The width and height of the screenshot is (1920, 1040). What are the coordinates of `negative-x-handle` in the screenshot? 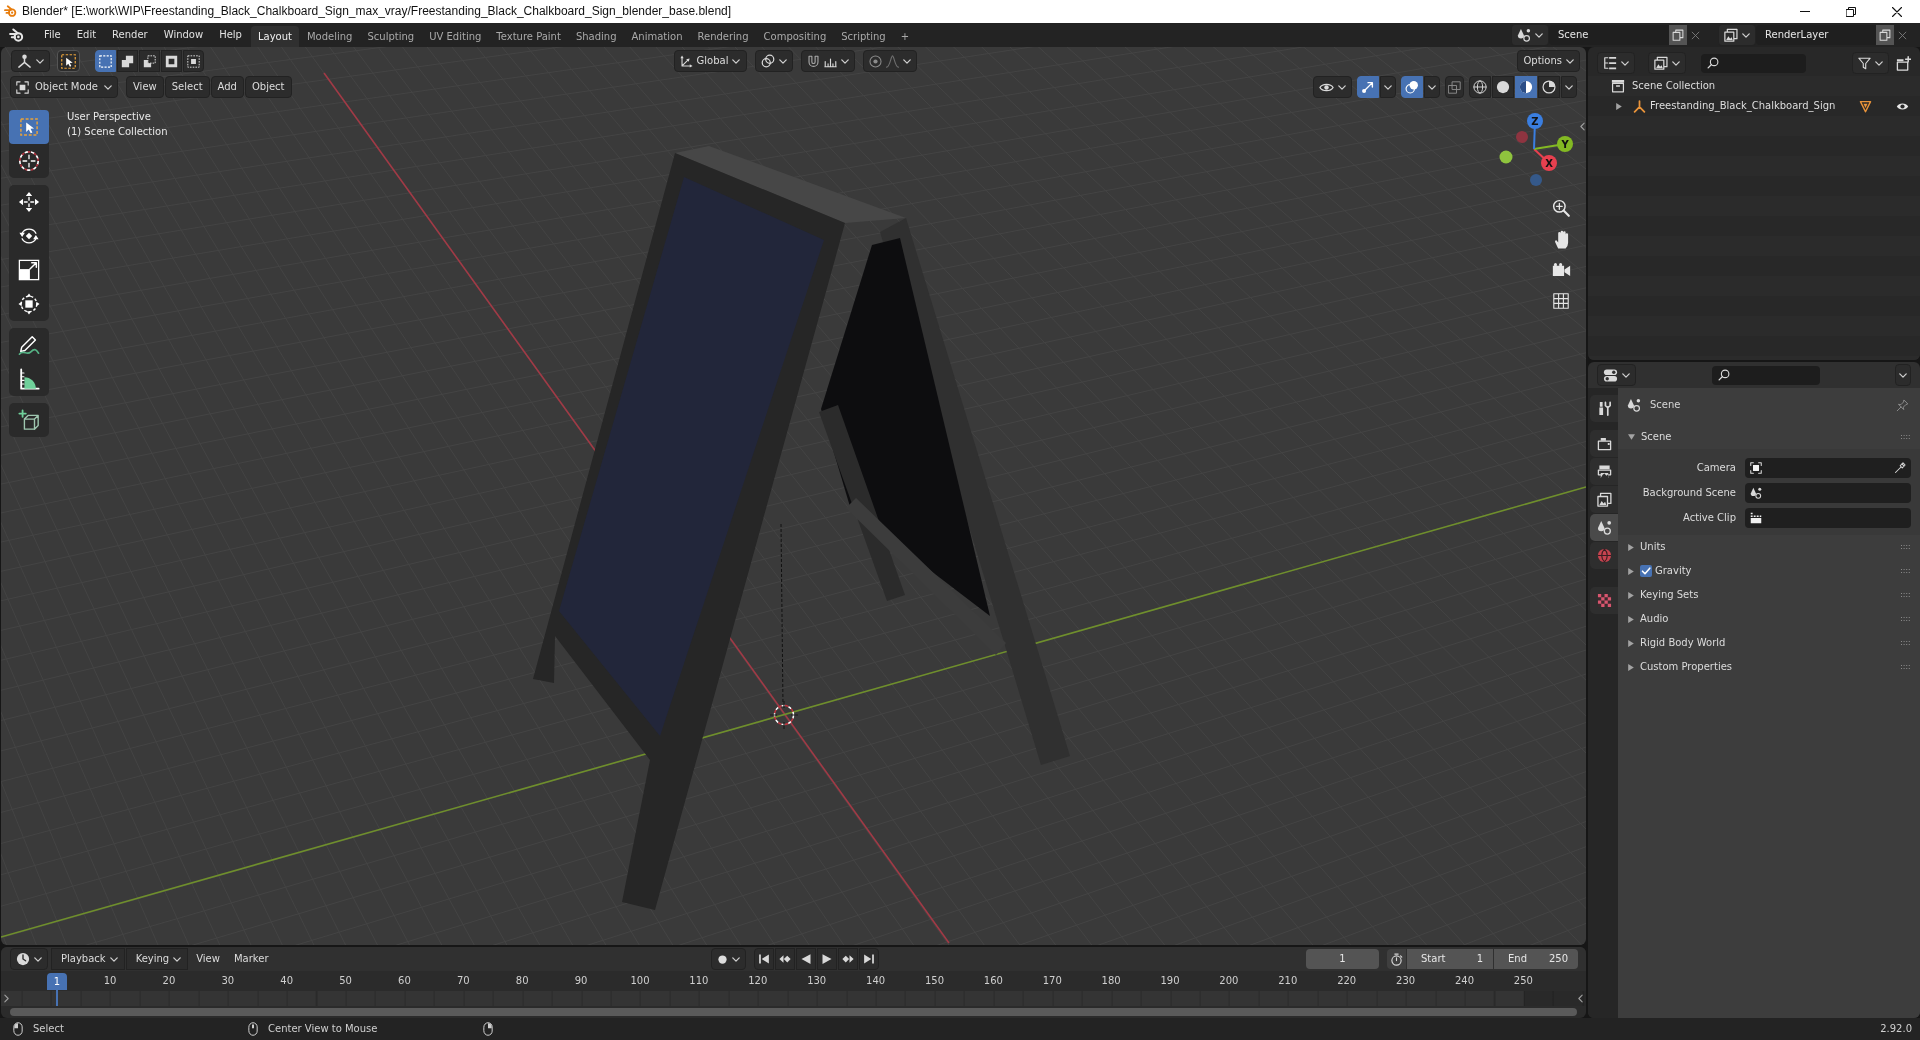 It's located at (1522, 137).